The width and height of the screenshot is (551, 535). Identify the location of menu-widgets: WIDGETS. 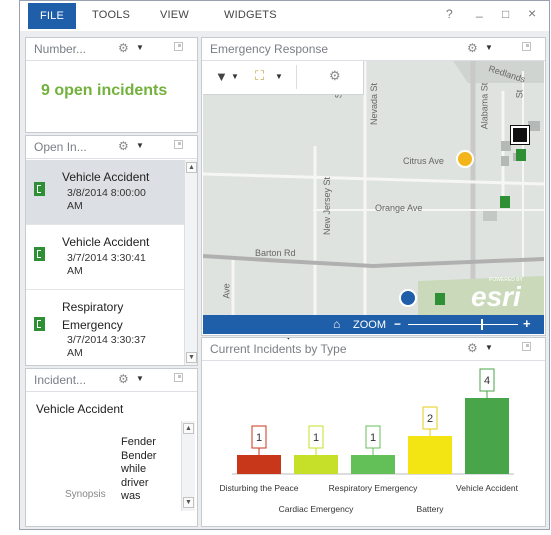
(250, 15).